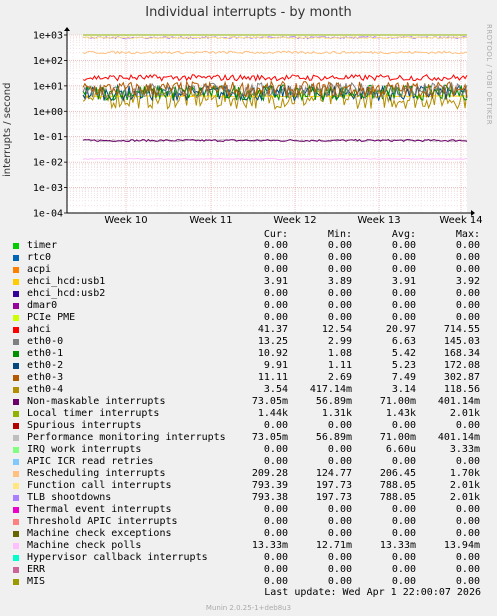  Describe the element at coordinates (51, 317) in the screenshot. I see `legend-label: PCIe PME` at that location.